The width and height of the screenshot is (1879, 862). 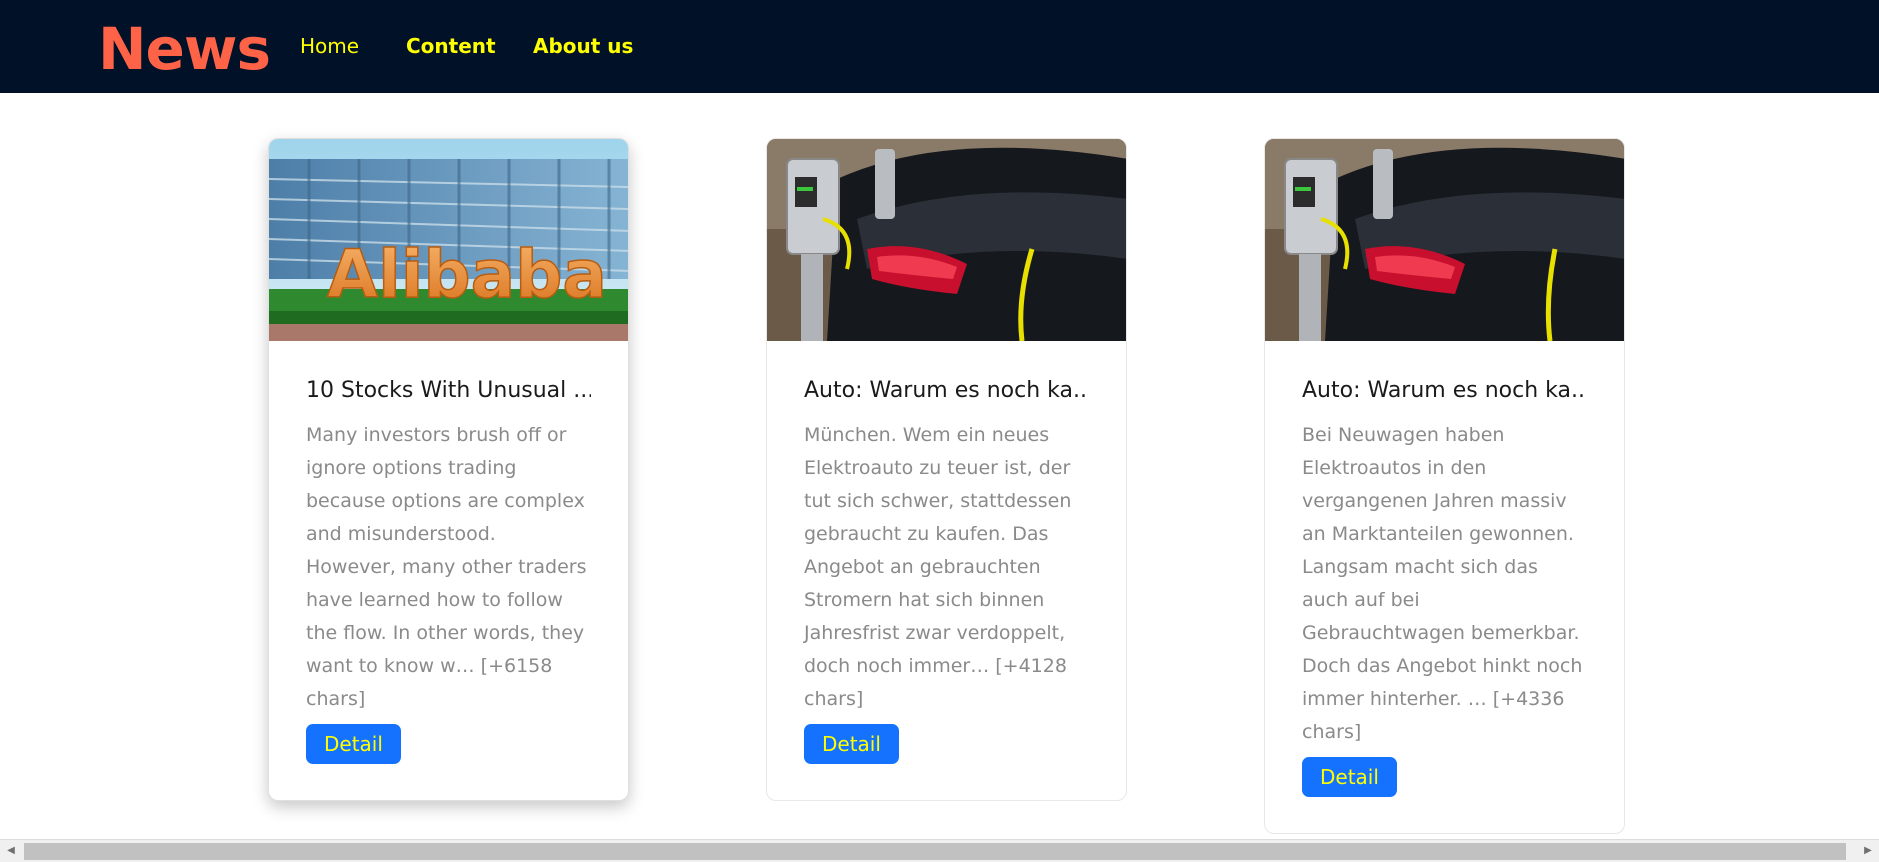 I want to click on svg-text: Alibaba, so click(x=467, y=274).